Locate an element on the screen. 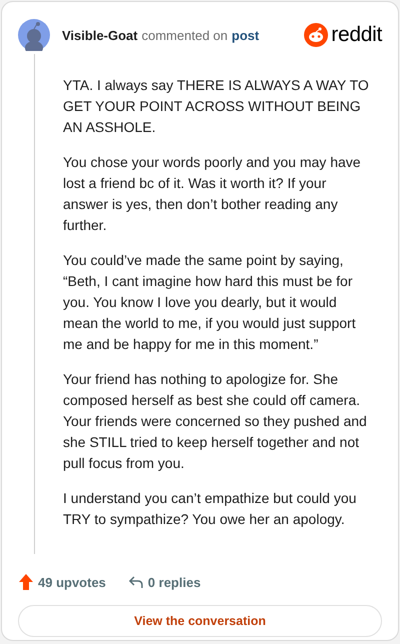  comment-paragraph: You could’ve made the same point by saying, “Beth, I cant imagine how hard this must be for you. You know I love you dearly, but it would mean the world to me, if you would just support me and be happy for me in this moment.” is located at coordinates (210, 302).